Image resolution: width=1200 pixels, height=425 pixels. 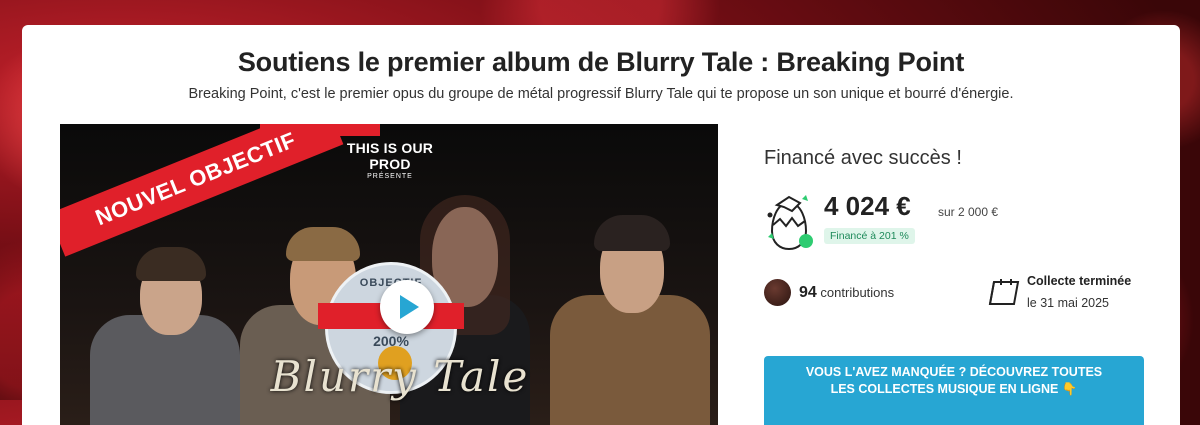 What do you see at coordinates (1068, 303) in the screenshot?
I see `collecte-end-date: le 31 mai 2025` at bounding box center [1068, 303].